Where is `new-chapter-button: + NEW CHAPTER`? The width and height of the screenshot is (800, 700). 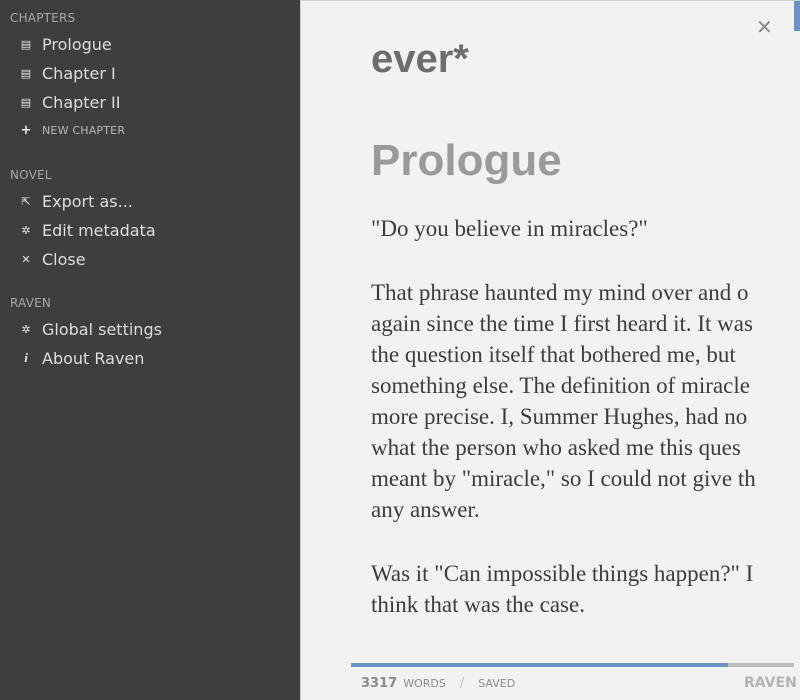 new-chapter-button: + NEW CHAPTER is located at coordinates (153, 130).